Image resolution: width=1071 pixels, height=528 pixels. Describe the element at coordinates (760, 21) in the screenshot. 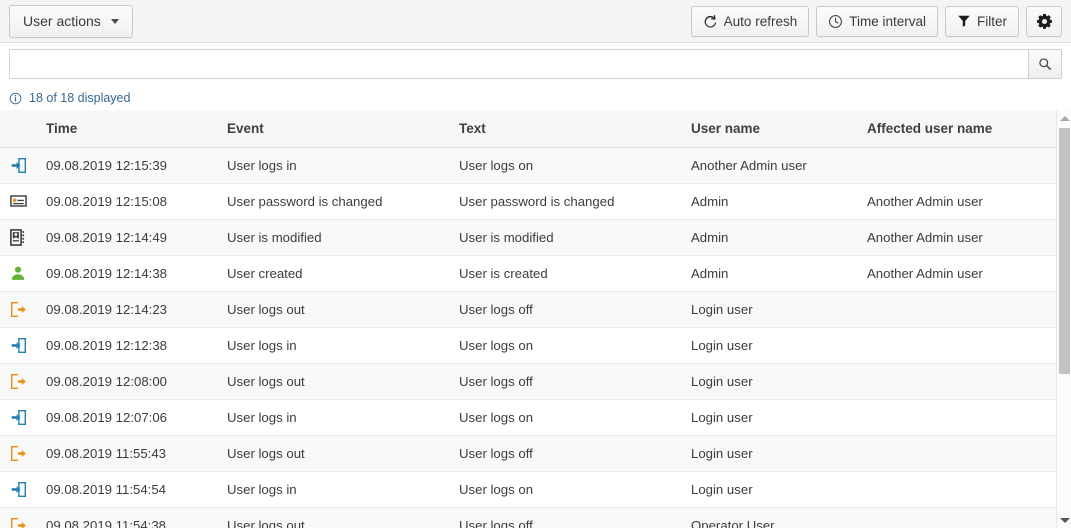

I see `auto-refresh-label: Auto refresh` at that location.